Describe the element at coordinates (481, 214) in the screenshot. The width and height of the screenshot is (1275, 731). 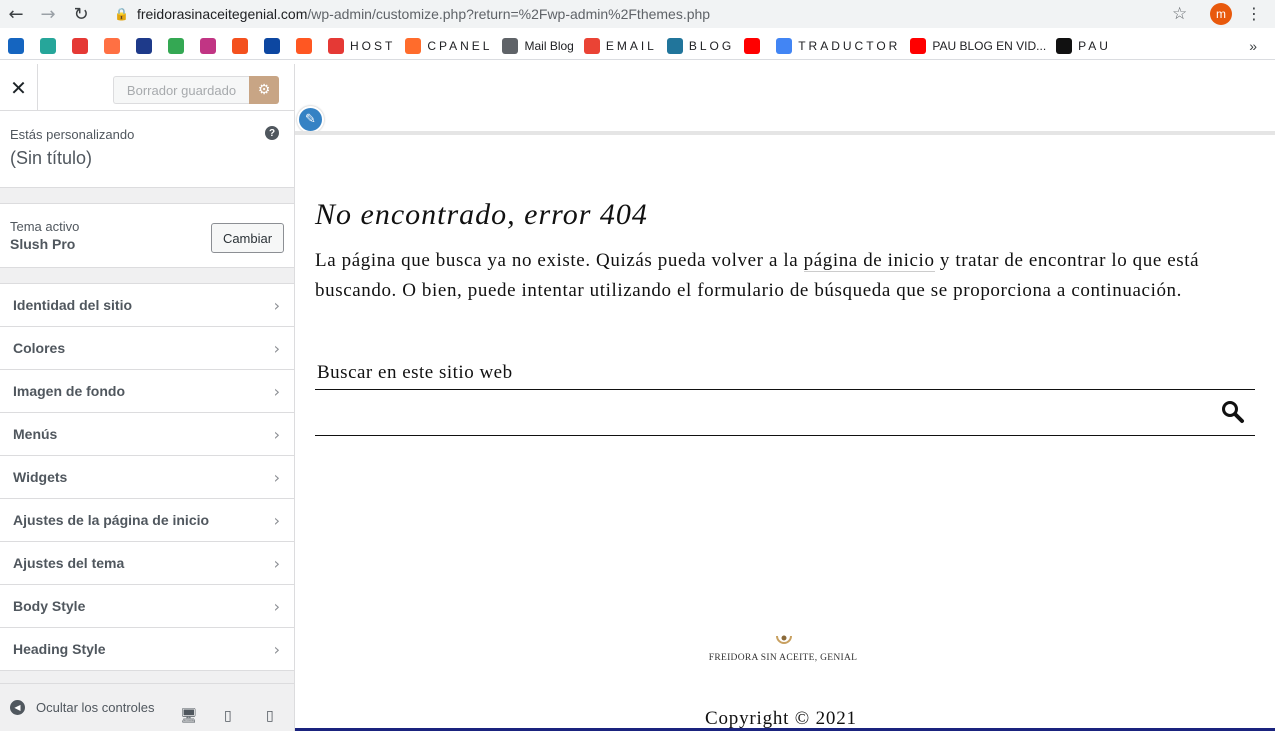
I see `error-title: No encontrado, error 404` at that location.